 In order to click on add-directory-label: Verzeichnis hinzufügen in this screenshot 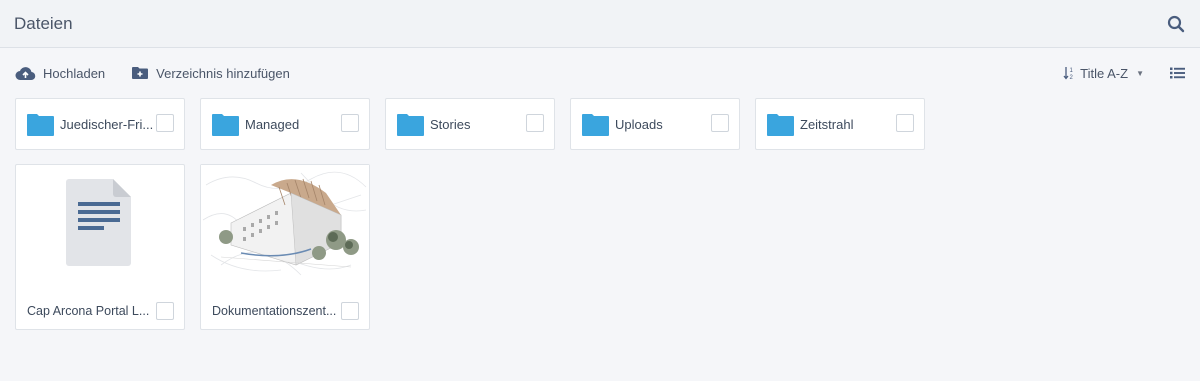, I will do `click(223, 73)`.